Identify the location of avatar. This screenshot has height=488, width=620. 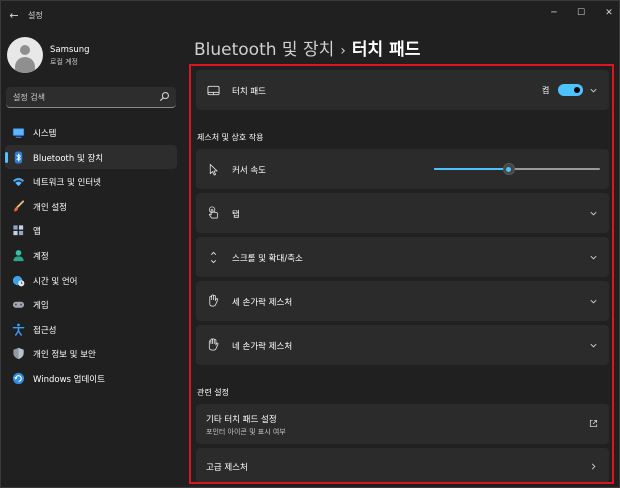
(25, 55).